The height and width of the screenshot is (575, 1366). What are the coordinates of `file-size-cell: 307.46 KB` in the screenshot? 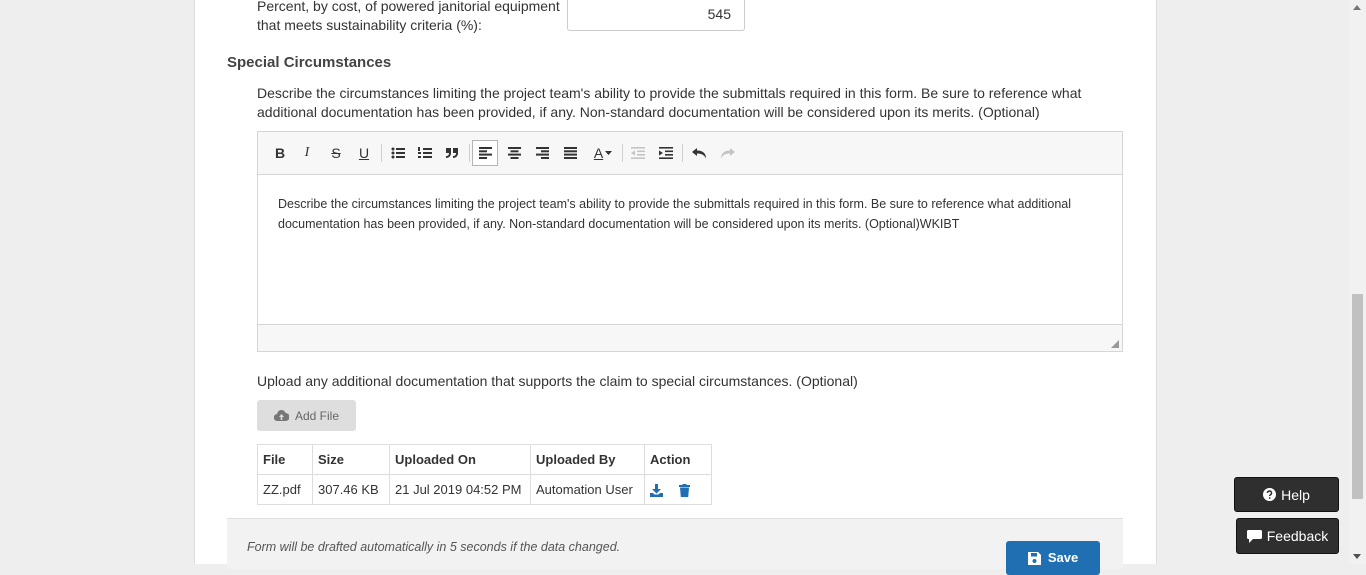 It's located at (351, 489).